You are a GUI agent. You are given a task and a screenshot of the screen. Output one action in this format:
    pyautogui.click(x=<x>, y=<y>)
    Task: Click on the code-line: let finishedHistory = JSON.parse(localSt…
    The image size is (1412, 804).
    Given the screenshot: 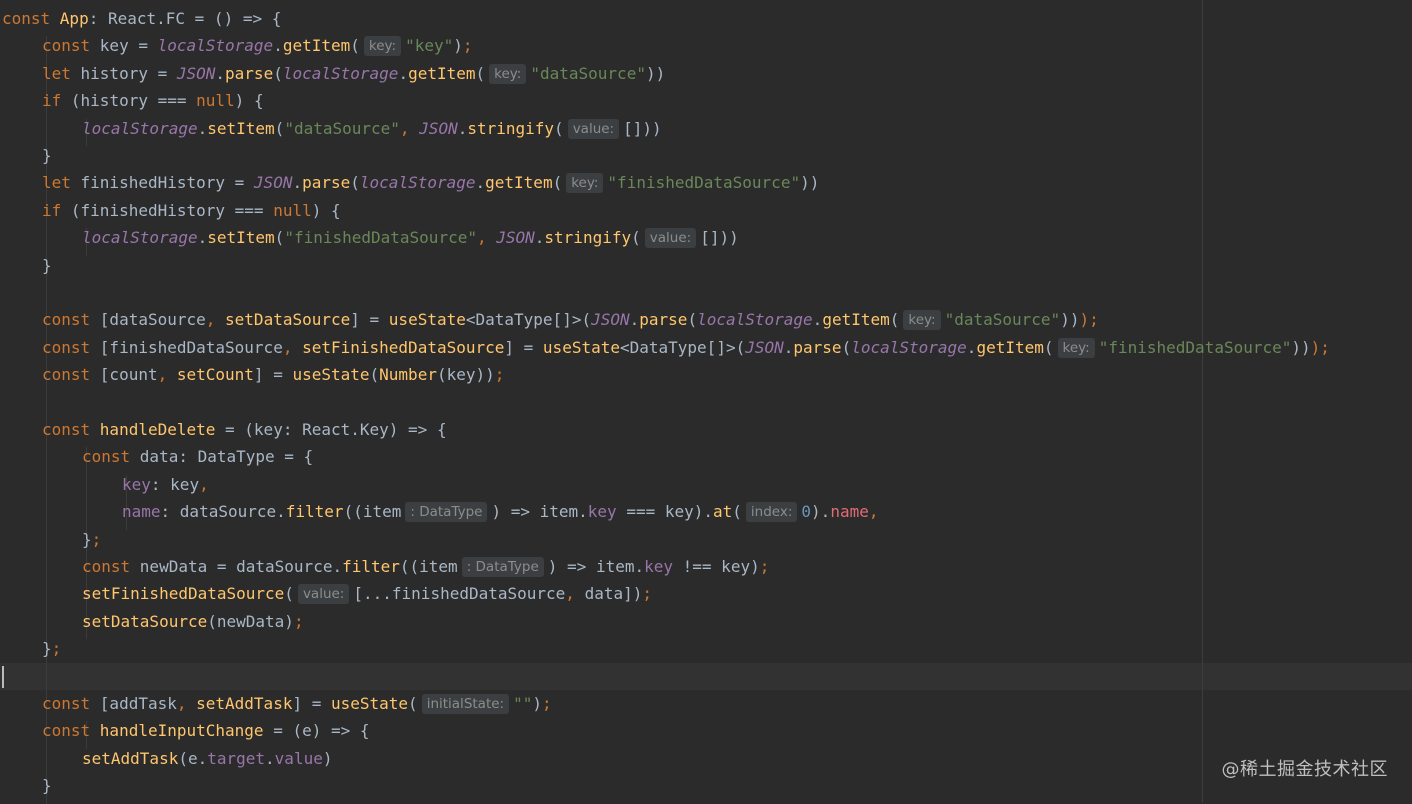 What is the action you would take?
    pyautogui.click(x=430, y=182)
    